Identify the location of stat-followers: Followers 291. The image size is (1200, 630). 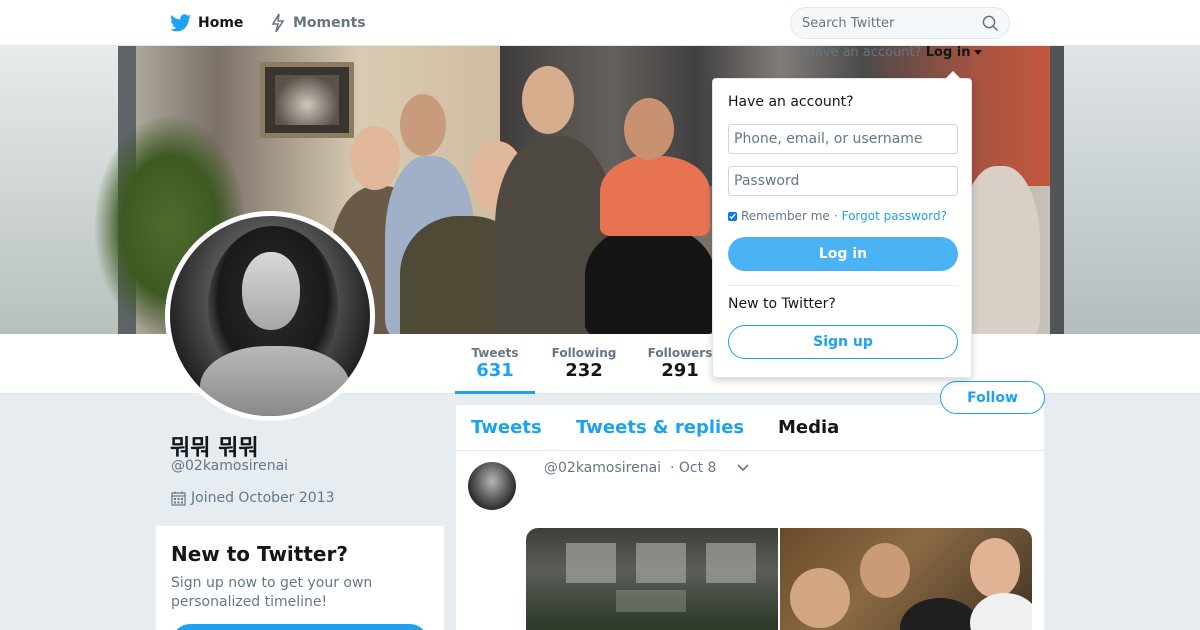
(680, 364).